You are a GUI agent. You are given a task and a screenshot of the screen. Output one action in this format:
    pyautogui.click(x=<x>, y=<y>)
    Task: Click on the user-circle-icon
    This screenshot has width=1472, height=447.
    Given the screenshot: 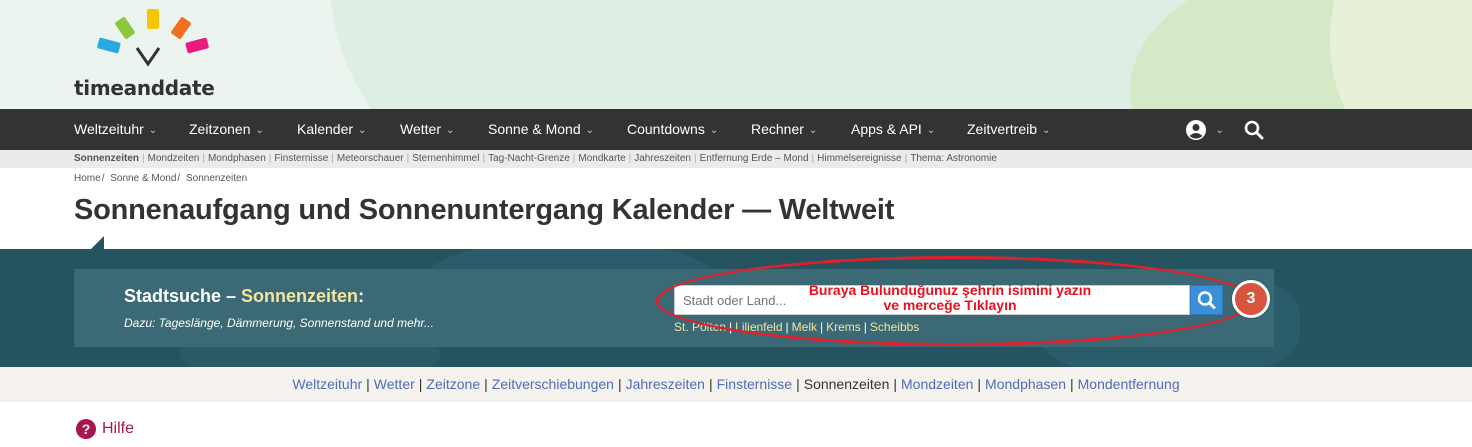 What is the action you would take?
    pyautogui.click(x=1196, y=129)
    